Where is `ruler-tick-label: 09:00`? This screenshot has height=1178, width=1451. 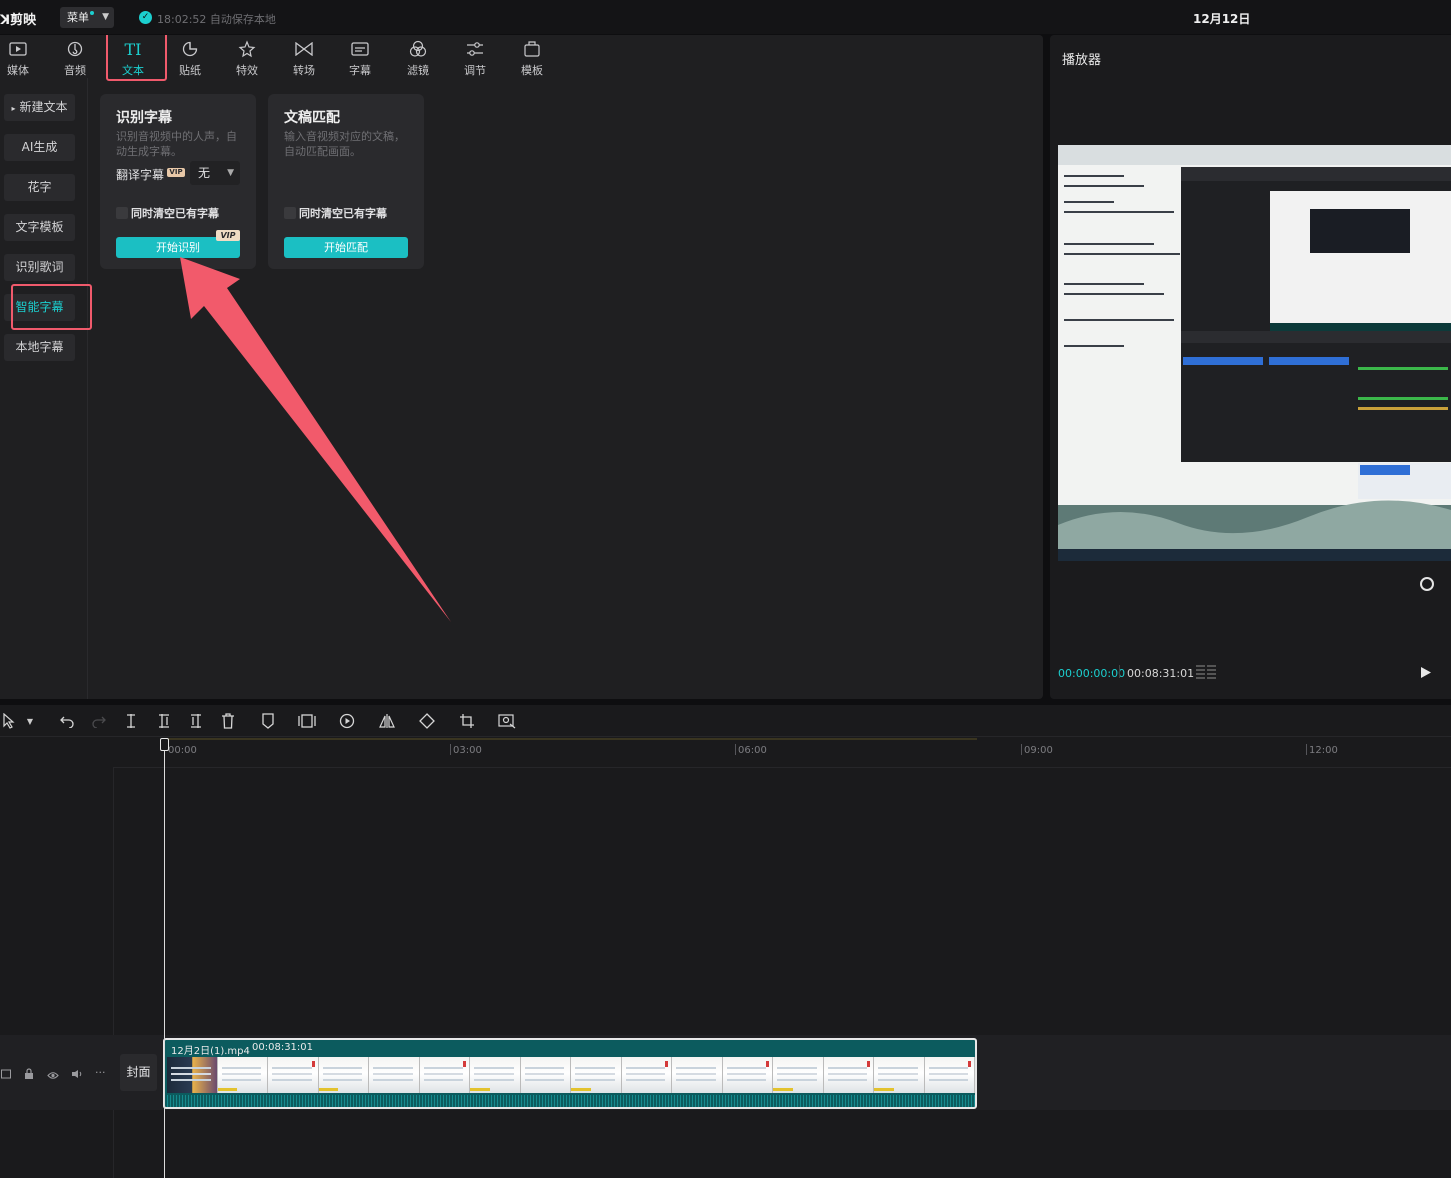 ruler-tick-label: 09:00 is located at coordinates (1038, 750).